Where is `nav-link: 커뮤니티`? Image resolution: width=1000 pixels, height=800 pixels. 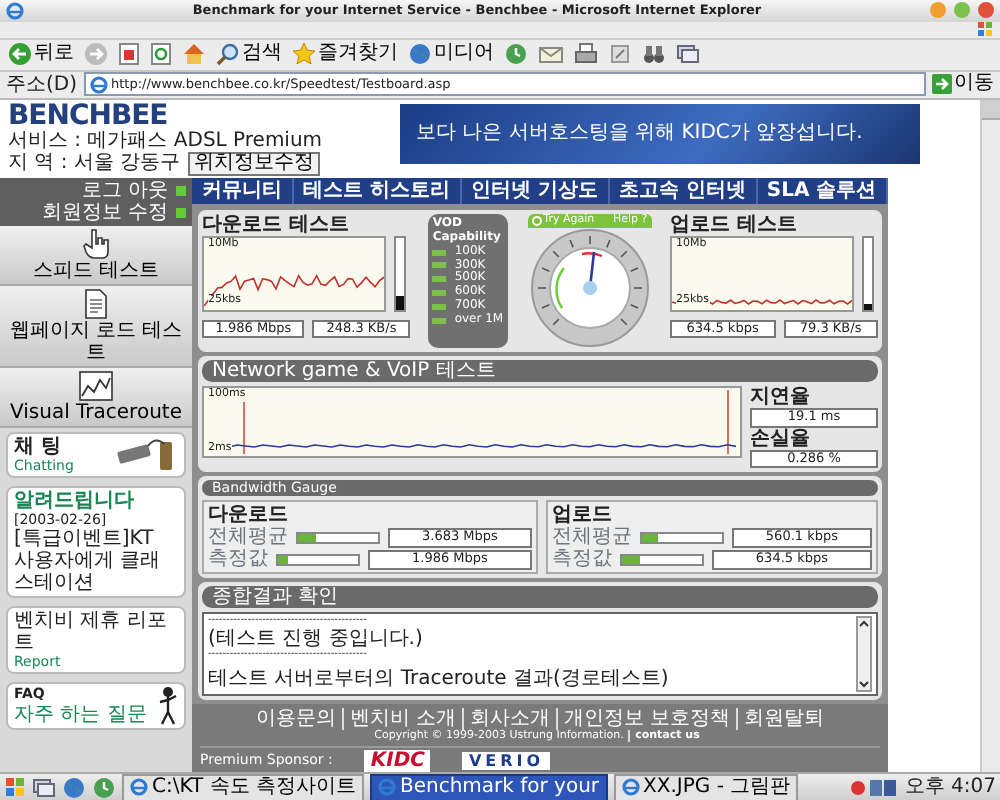 nav-link: 커뮤니티 is located at coordinates (243, 190).